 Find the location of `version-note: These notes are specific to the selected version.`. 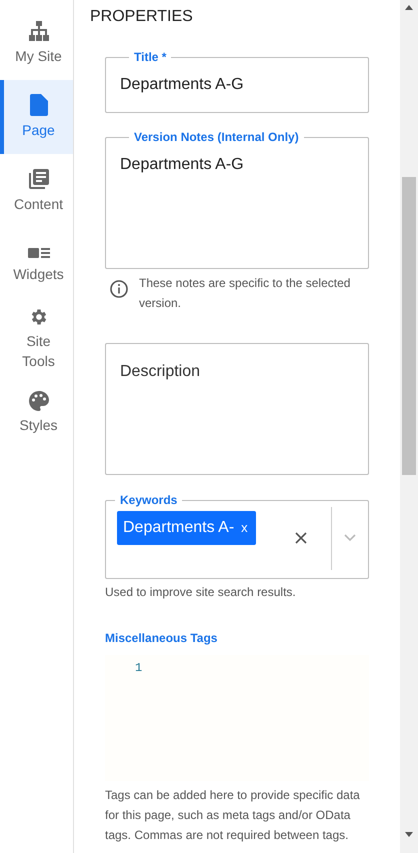

version-note: These notes are specific to the selected version. is located at coordinates (245, 293).